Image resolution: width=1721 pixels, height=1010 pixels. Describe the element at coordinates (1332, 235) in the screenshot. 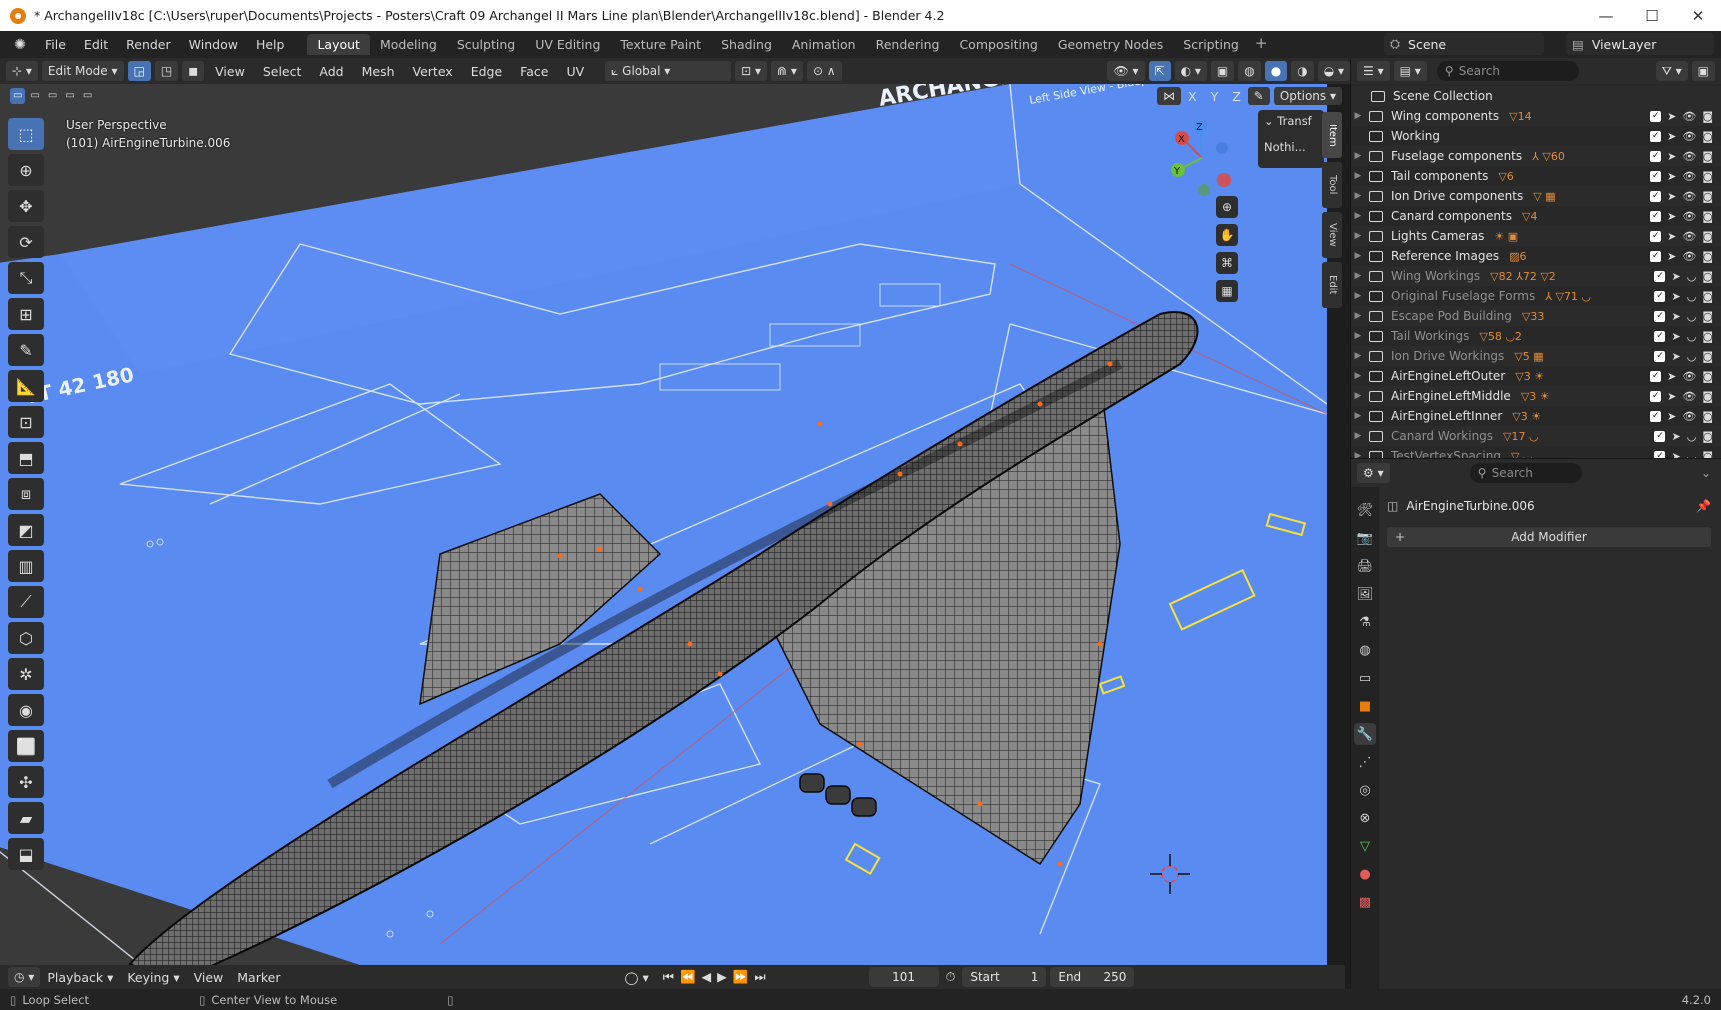

I see `sidebar-tab-view: View` at that location.